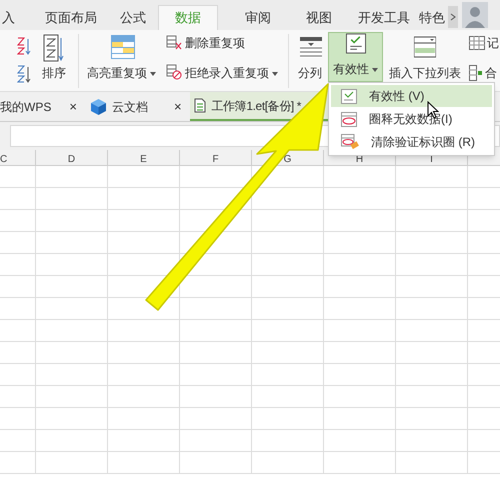  Describe the element at coordinates (453, 17) in the screenshot. I see `chevron-right-icon` at that location.